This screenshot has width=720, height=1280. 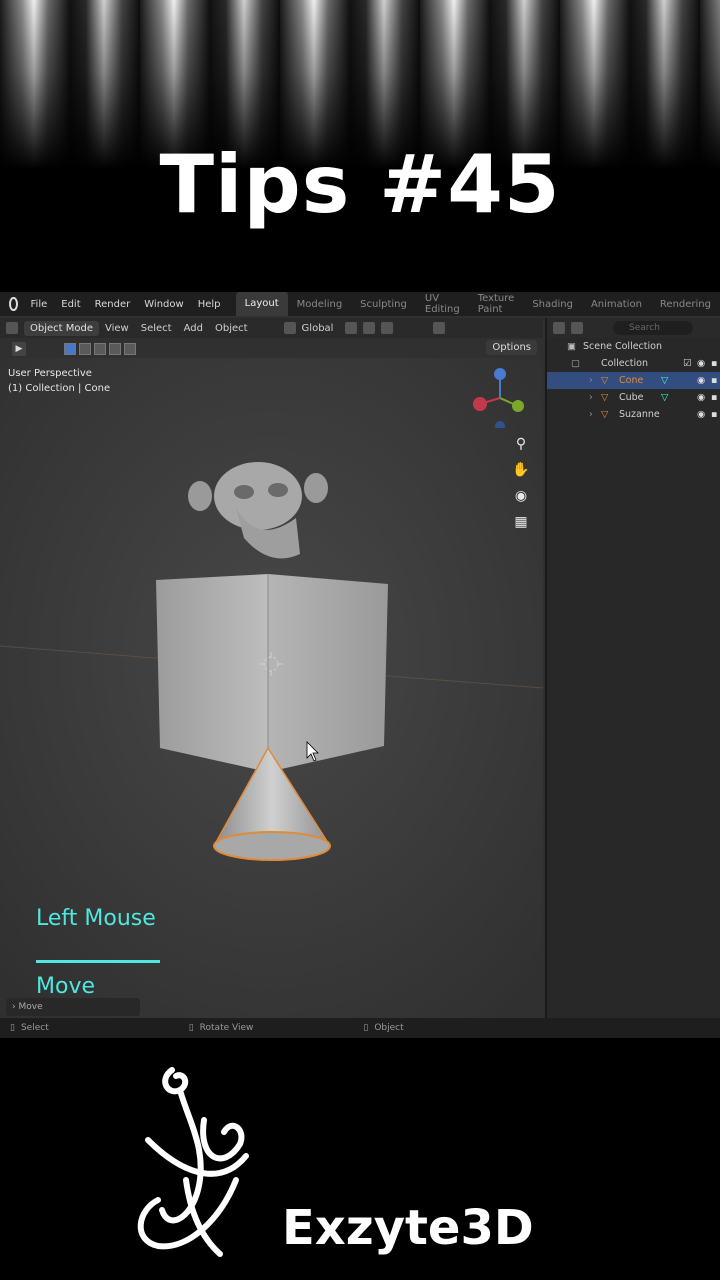 I want to click on menu-file: File, so click(x=39, y=304).